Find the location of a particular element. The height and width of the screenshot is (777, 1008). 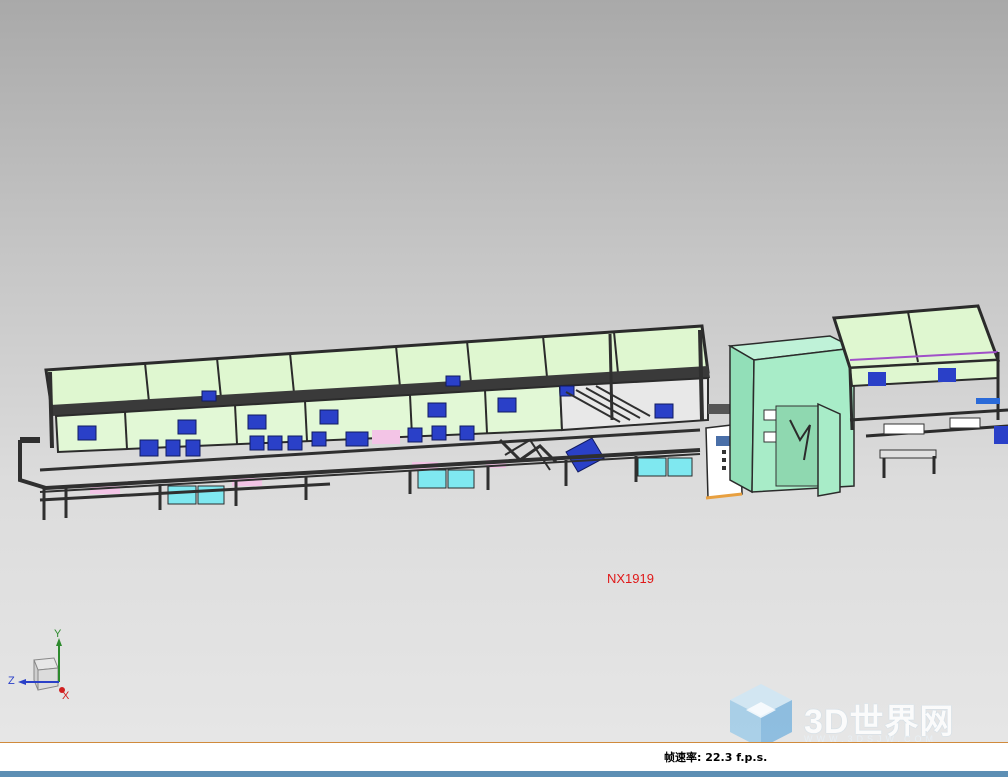

enclosure-cabinet is located at coordinates (792, 416).